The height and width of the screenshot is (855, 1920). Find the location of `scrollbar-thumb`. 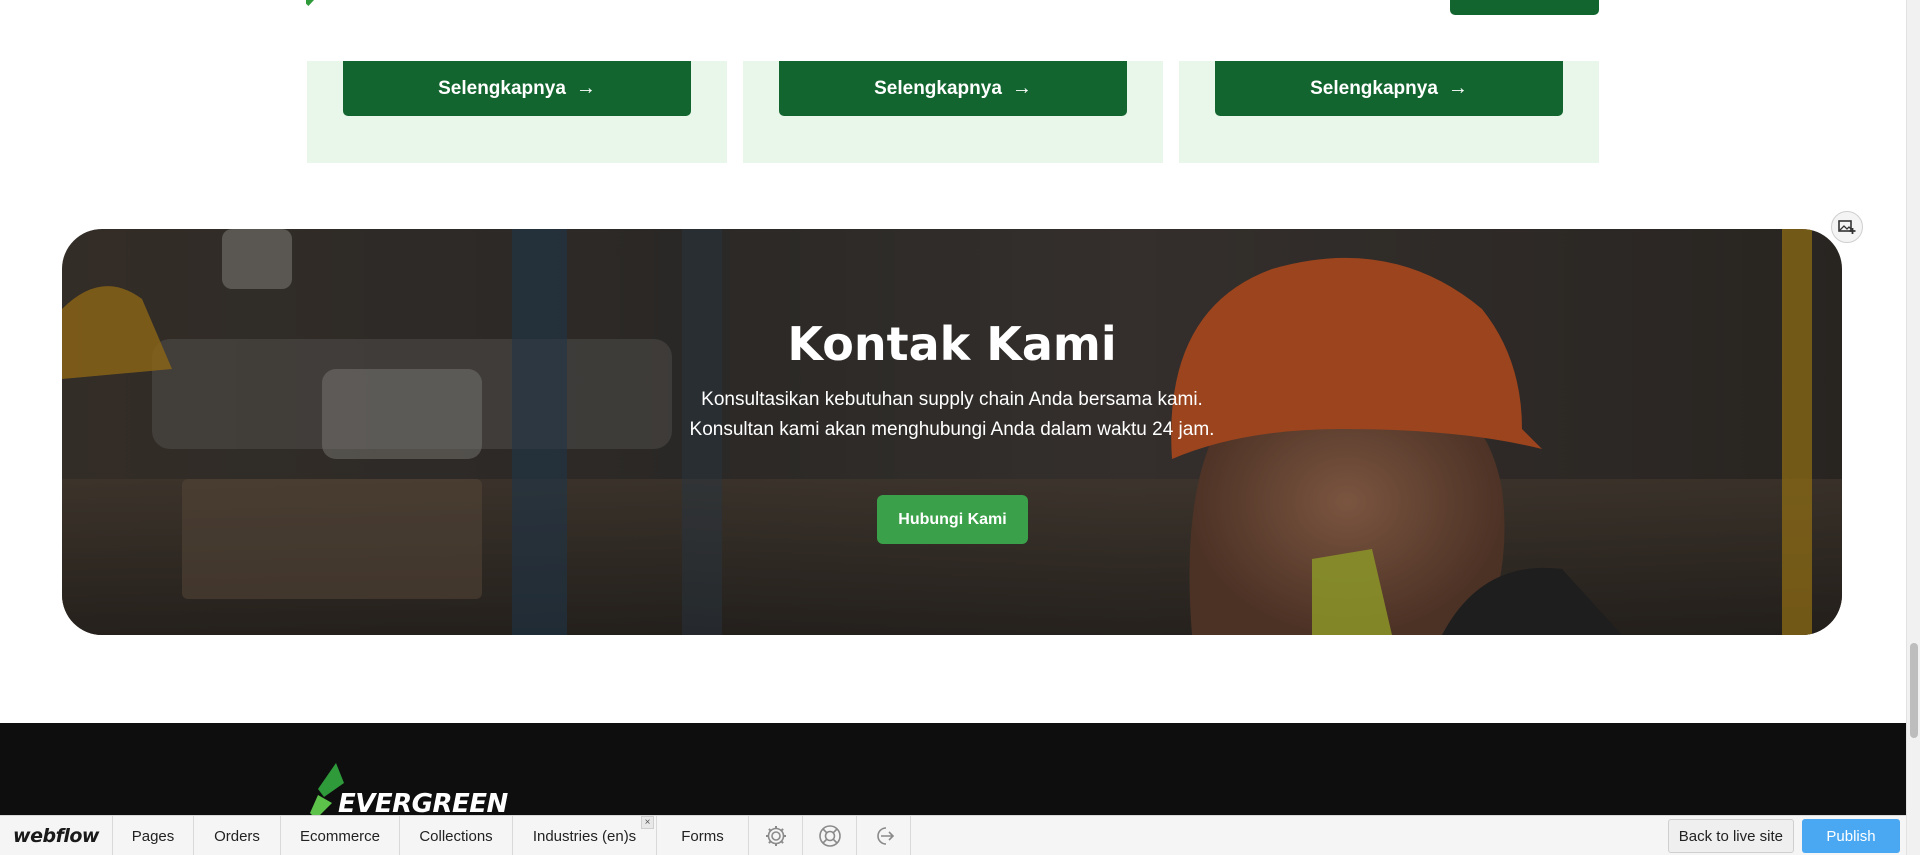

scrollbar-thumb is located at coordinates (1914, 690).